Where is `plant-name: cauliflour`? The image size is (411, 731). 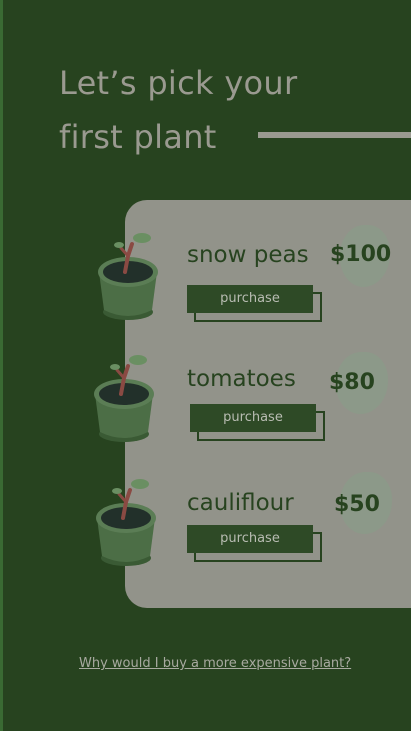
plant-name: cauliflour is located at coordinates (240, 503).